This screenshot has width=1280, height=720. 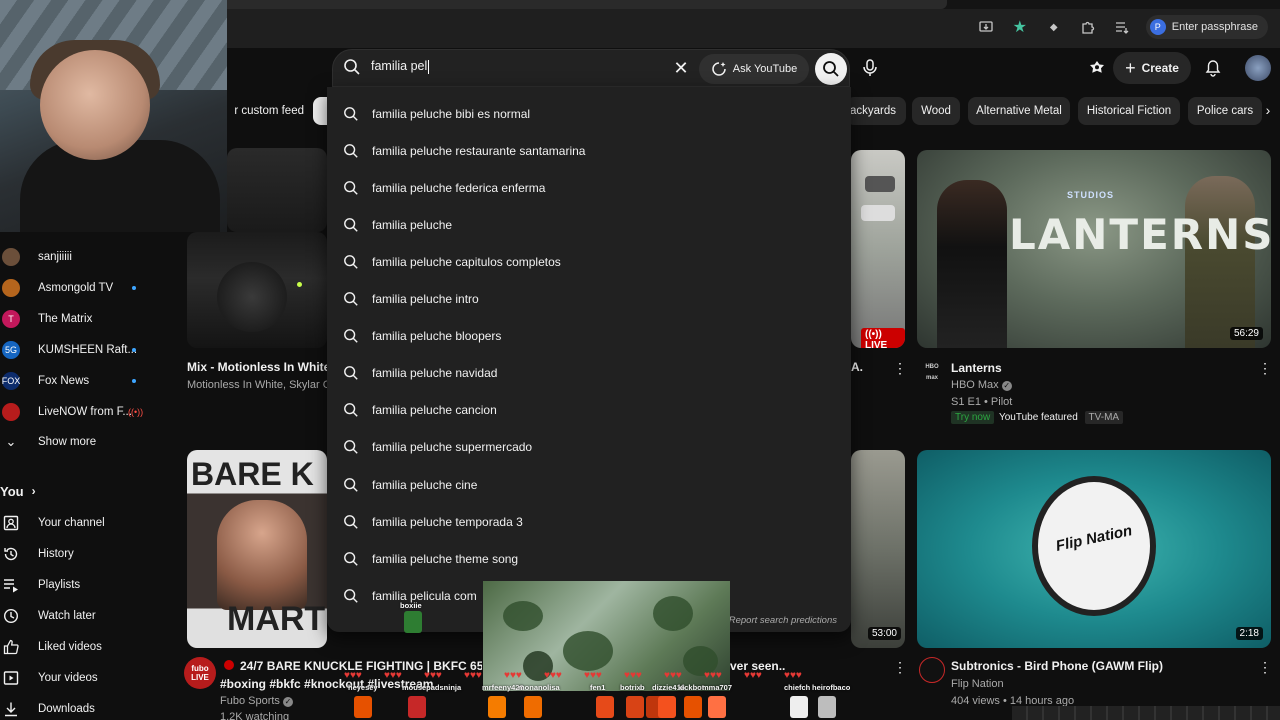 What do you see at coordinates (263, 111) in the screenshot?
I see `chip-custom-feed: r custom feed` at bounding box center [263, 111].